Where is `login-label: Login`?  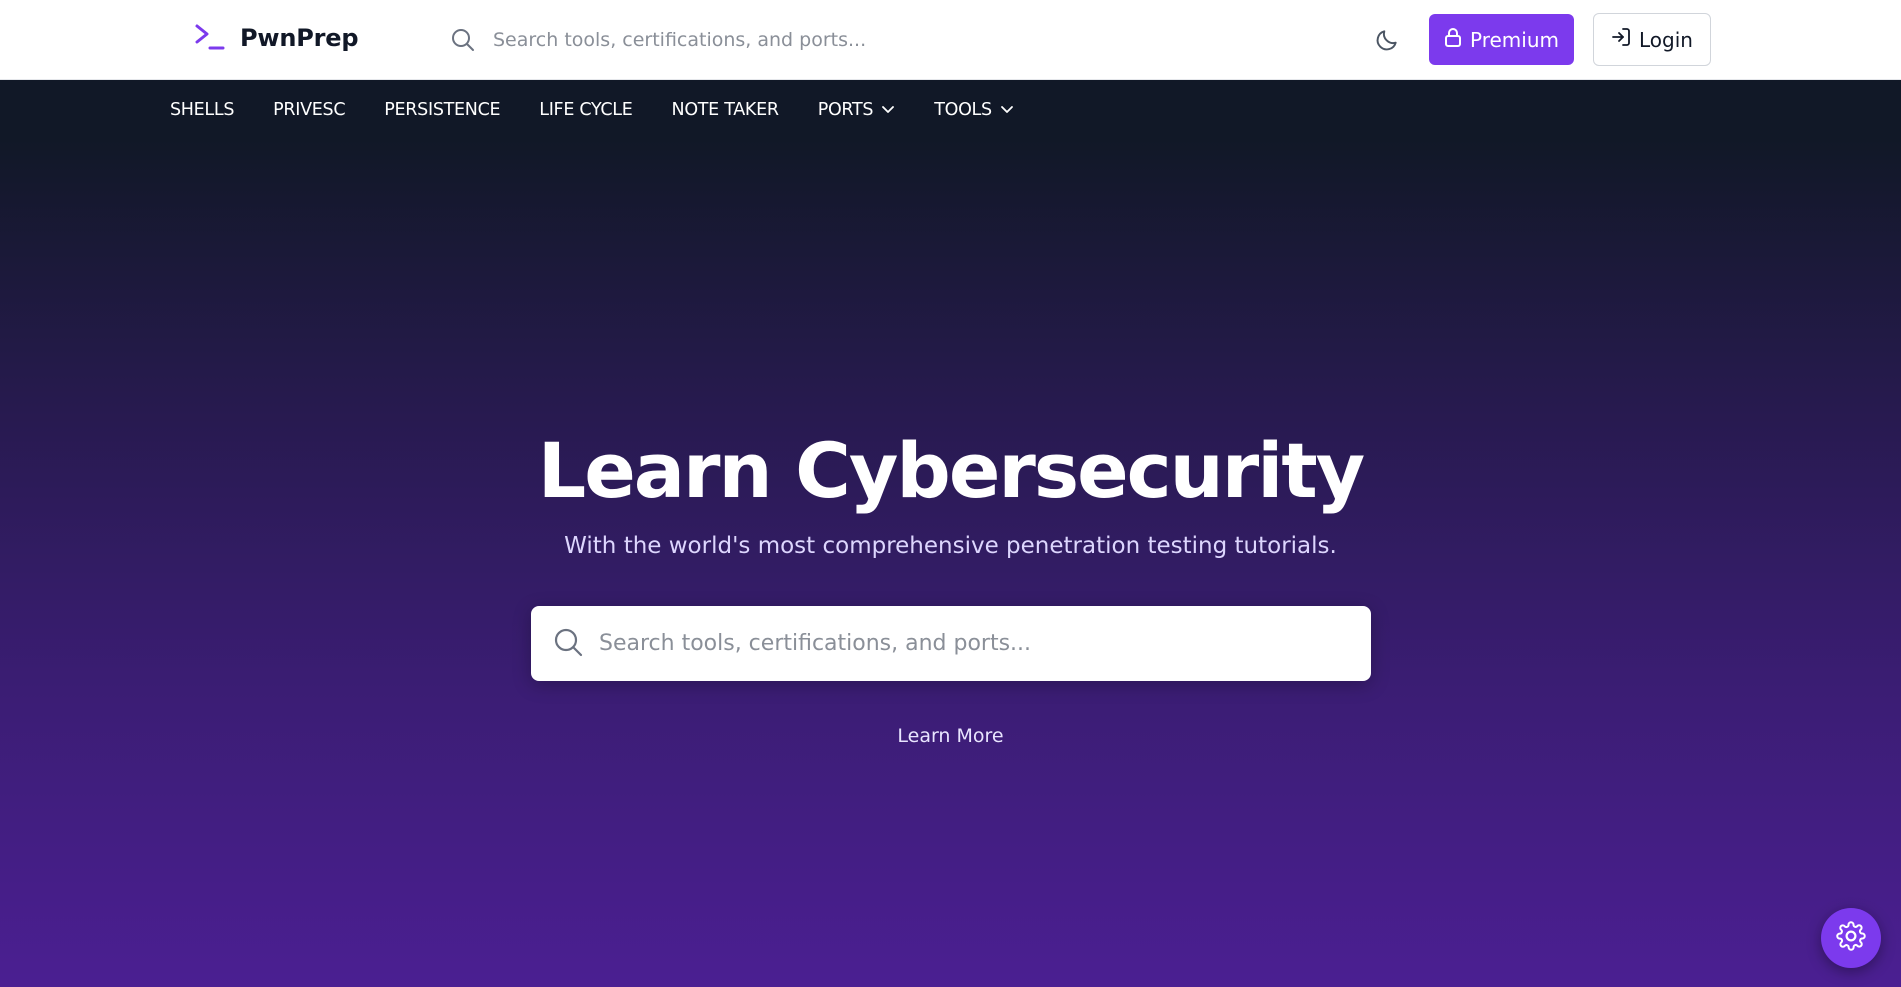 login-label: Login is located at coordinates (1666, 39).